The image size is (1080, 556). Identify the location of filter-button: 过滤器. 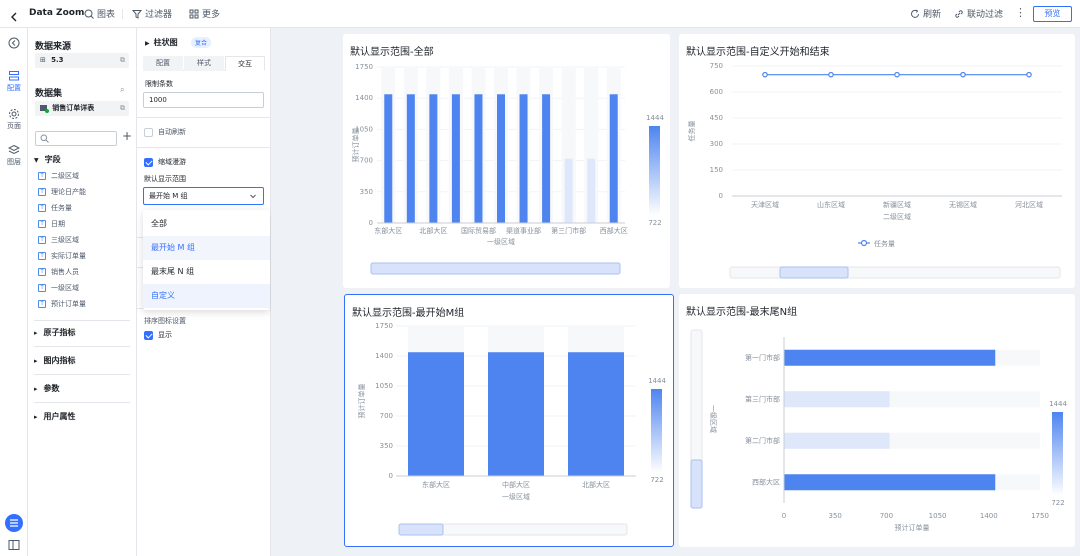
(152, 14).